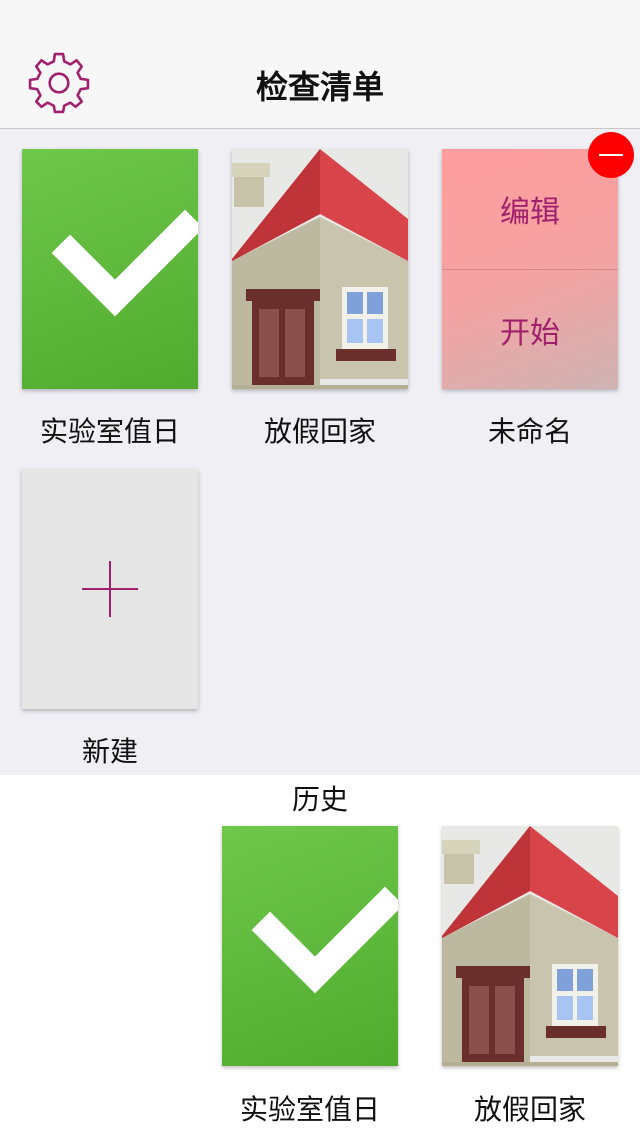 This screenshot has width=640, height=1136. What do you see at coordinates (530, 269) in the screenshot?
I see `checklist-card-untitled: 编辑 开始` at bounding box center [530, 269].